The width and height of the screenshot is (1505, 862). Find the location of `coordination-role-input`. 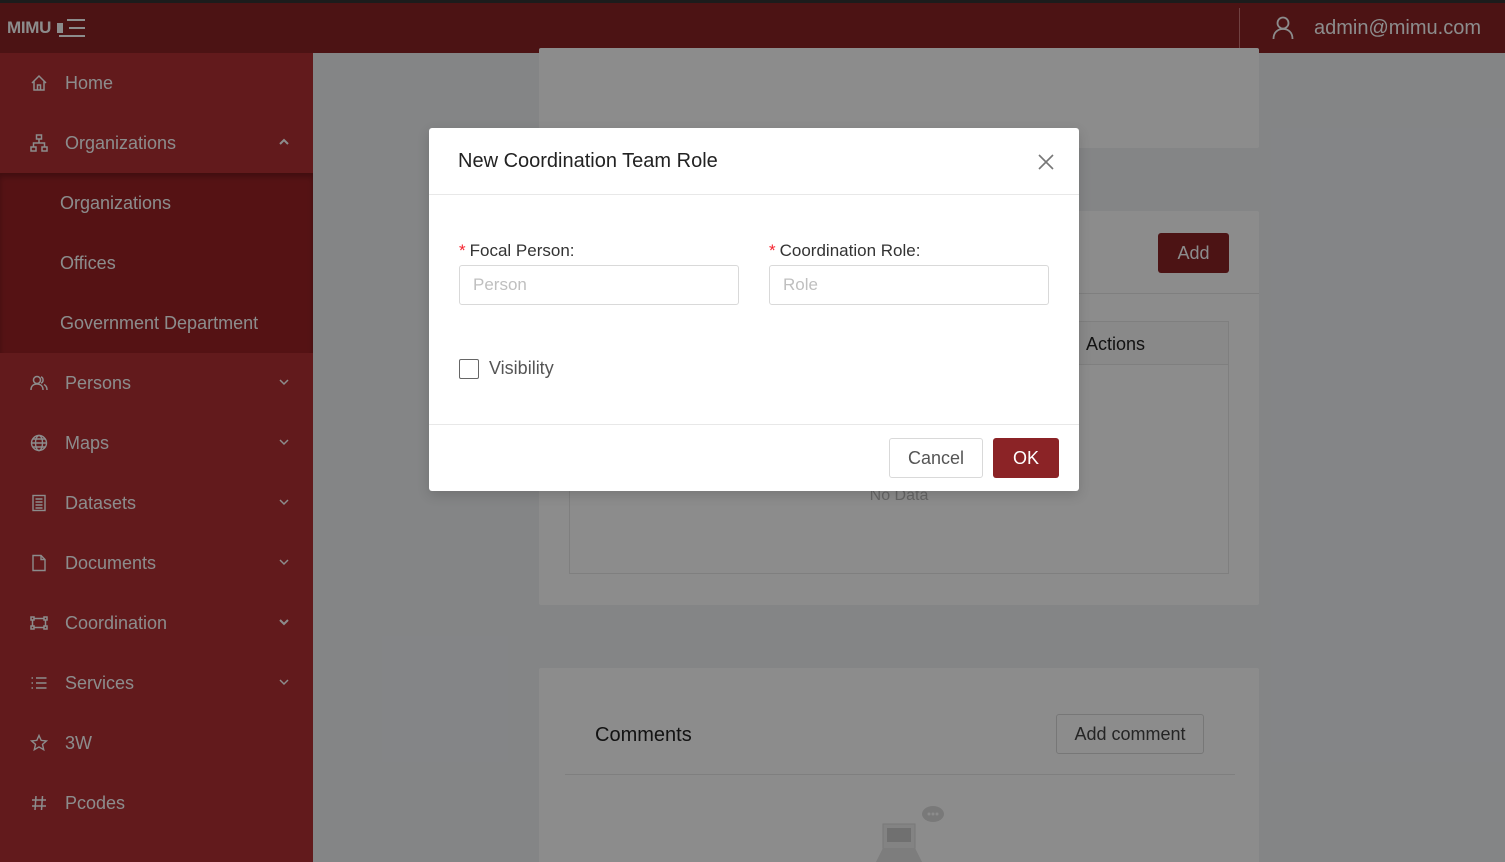

coordination-role-input is located at coordinates (909, 285).